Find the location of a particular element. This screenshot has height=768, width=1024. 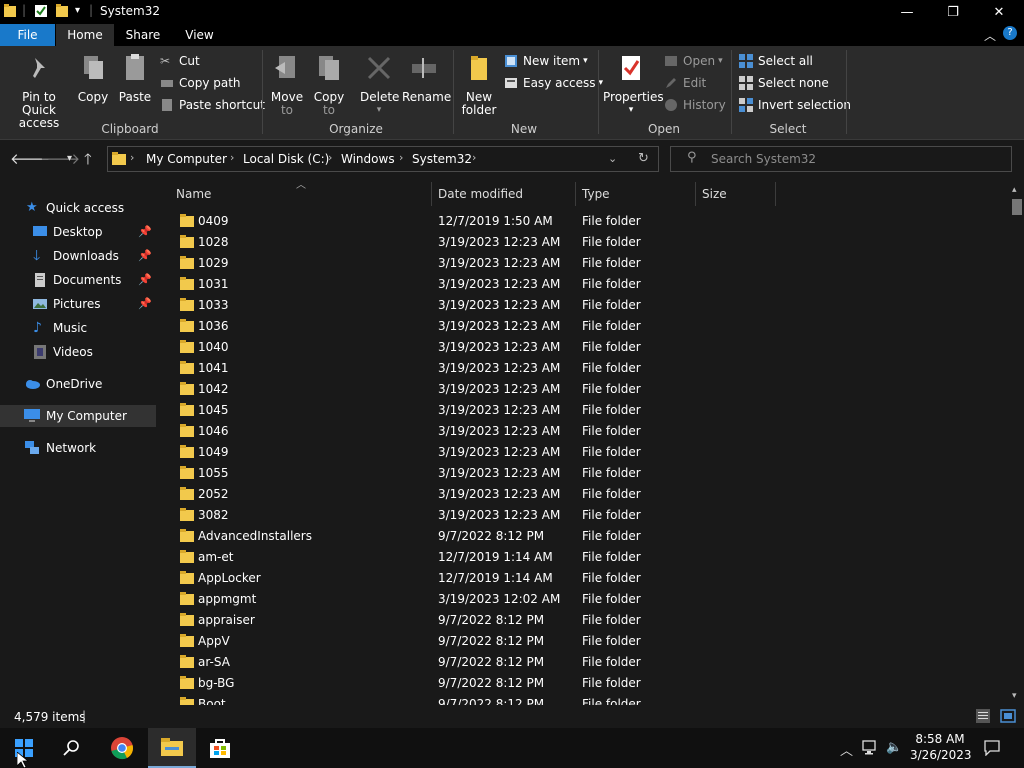

table-row: bg-BG 9/7/2022 8:12 PM File folder is located at coordinates (583, 683).